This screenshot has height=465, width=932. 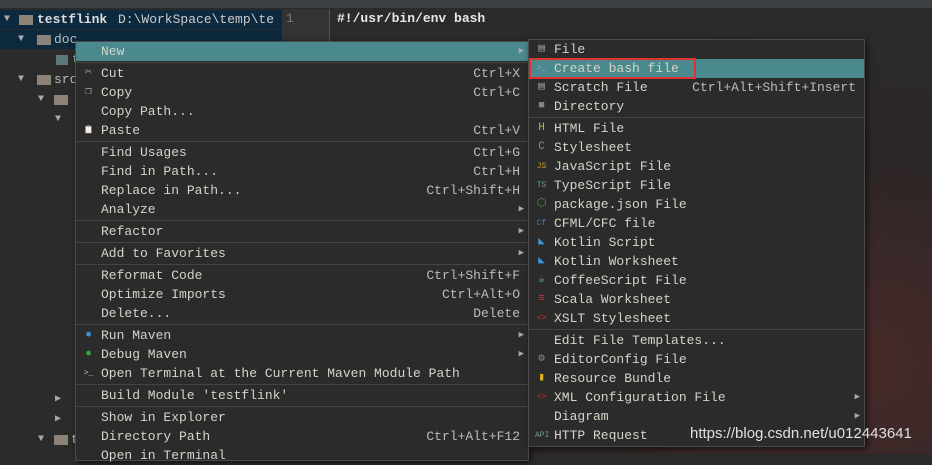 I want to click on menu-item-label: Run Maven, so click(x=136, y=335).